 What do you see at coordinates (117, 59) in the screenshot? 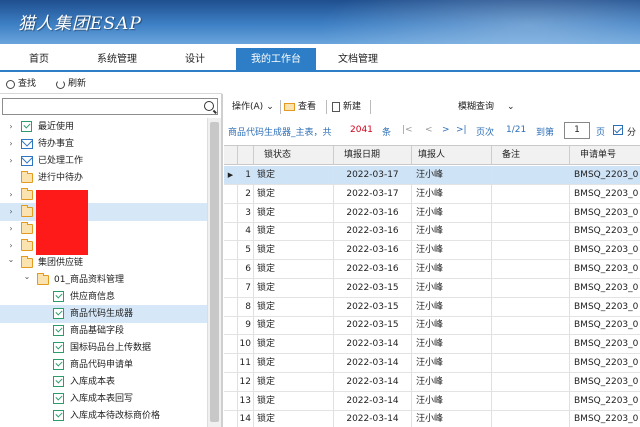
I see `tab-system-management: 系统管理` at bounding box center [117, 59].